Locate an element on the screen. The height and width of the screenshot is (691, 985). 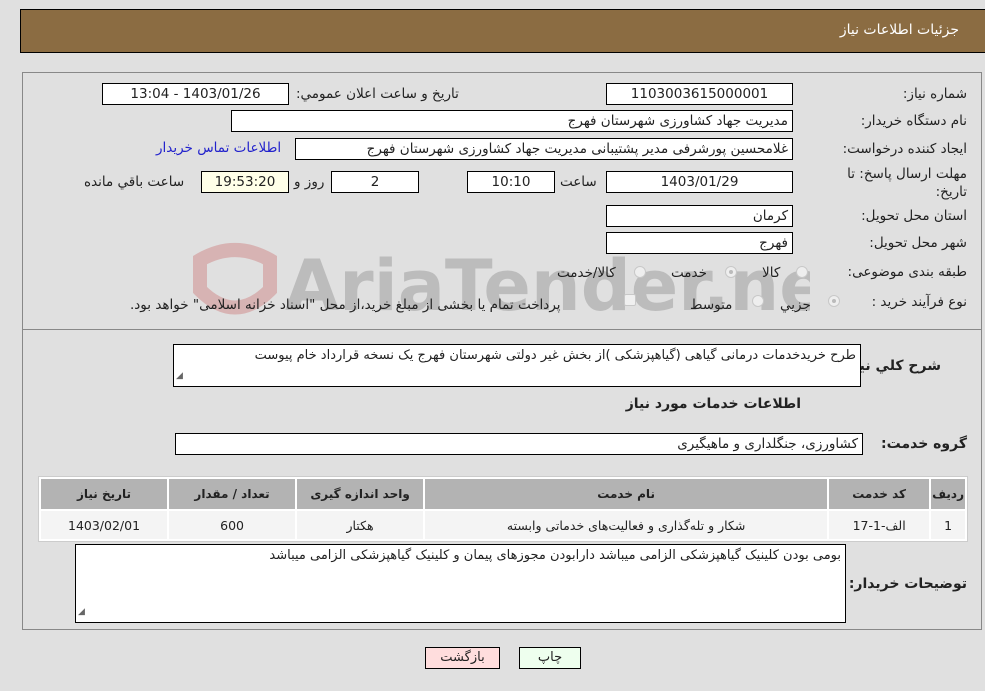
category-option-goods: کالا is located at coordinates (771, 273).